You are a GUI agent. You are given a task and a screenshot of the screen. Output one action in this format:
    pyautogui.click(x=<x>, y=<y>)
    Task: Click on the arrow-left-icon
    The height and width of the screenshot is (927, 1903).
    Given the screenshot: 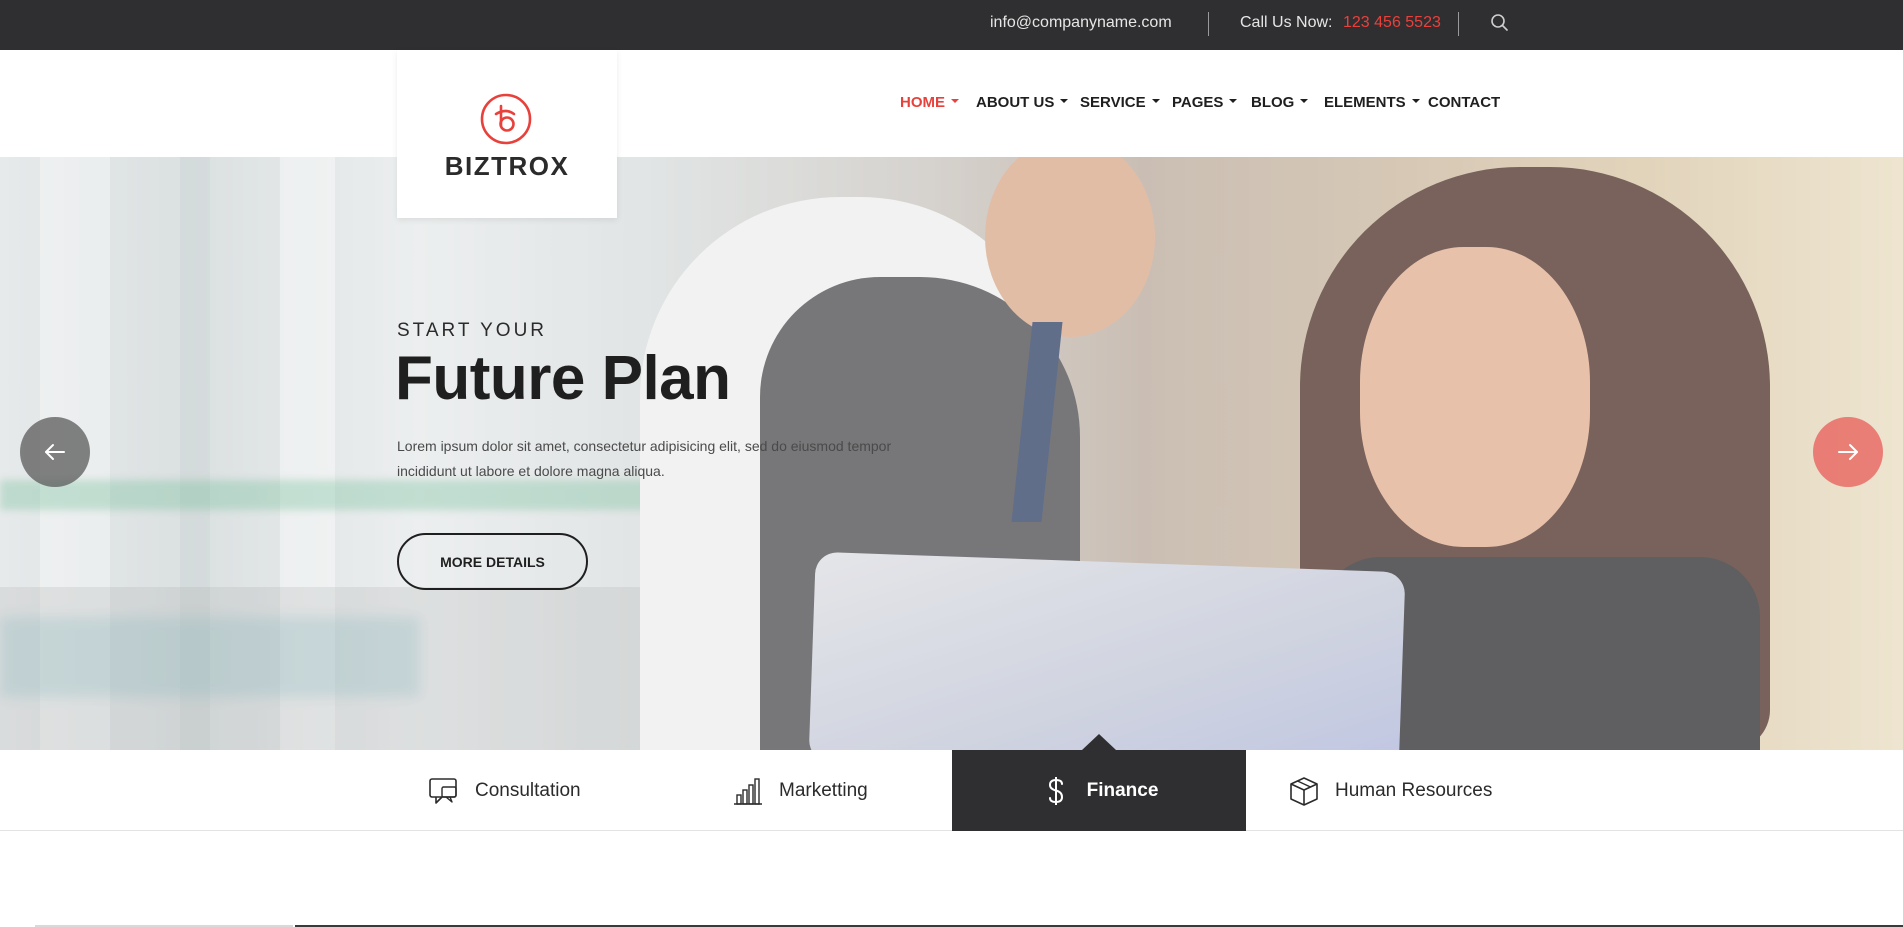 What is the action you would take?
    pyautogui.click(x=55, y=452)
    